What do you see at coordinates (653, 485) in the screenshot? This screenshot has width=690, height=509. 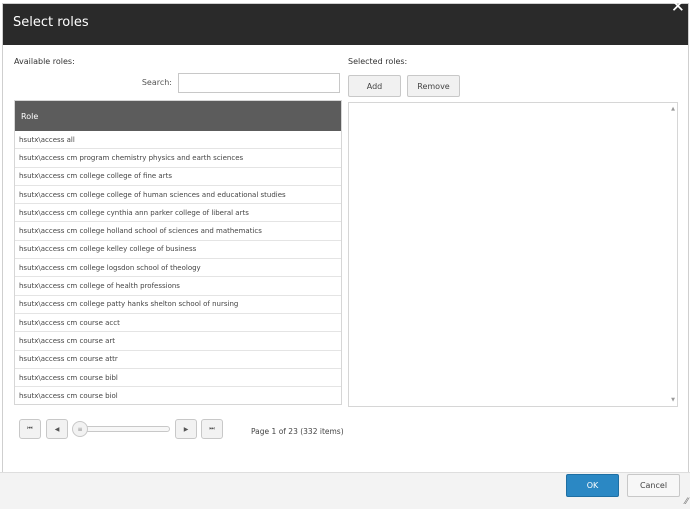 I see `cancel-button: Cancel` at bounding box center [653, 485].